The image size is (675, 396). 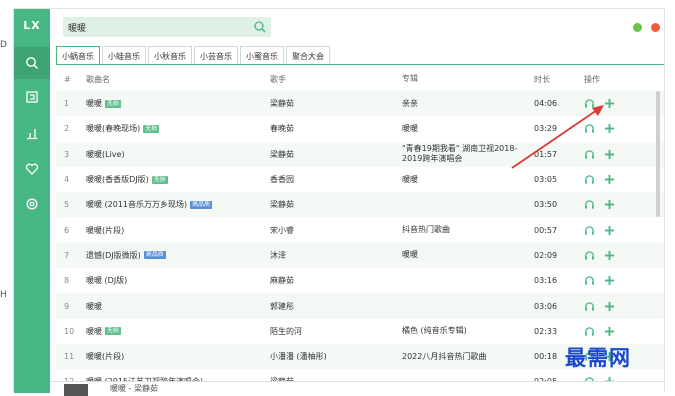 I want to click on duration: 04:06, so click(x=546, y=104).